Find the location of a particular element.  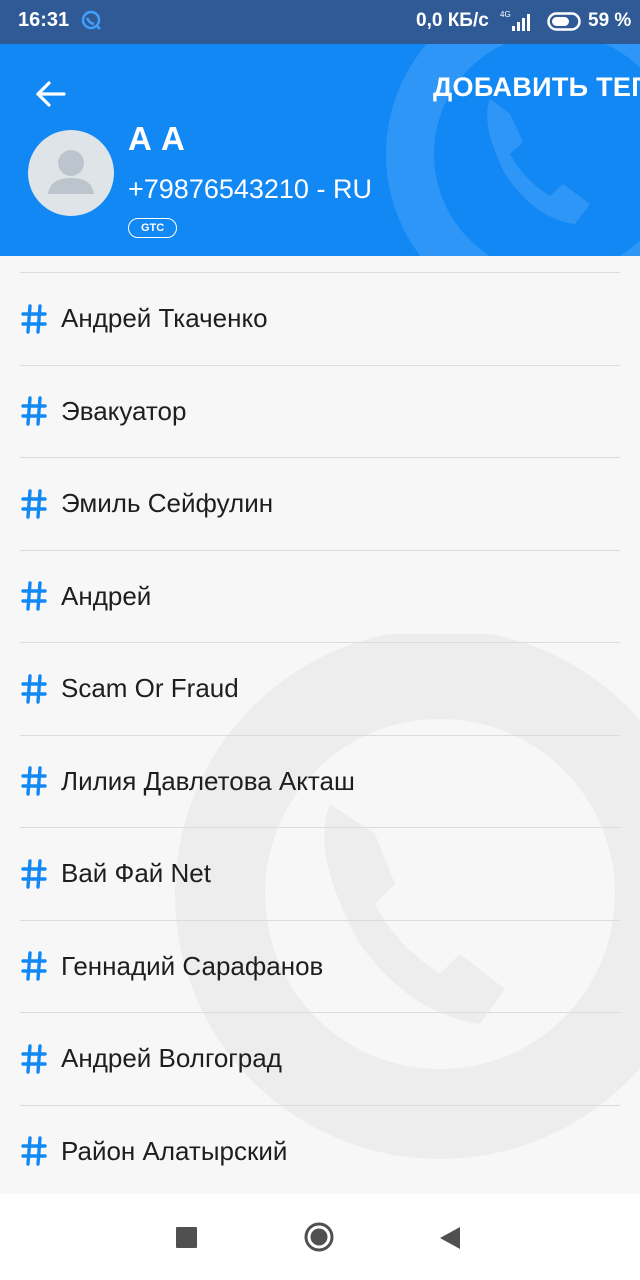

person-icon is located at coordinates (71, 172).